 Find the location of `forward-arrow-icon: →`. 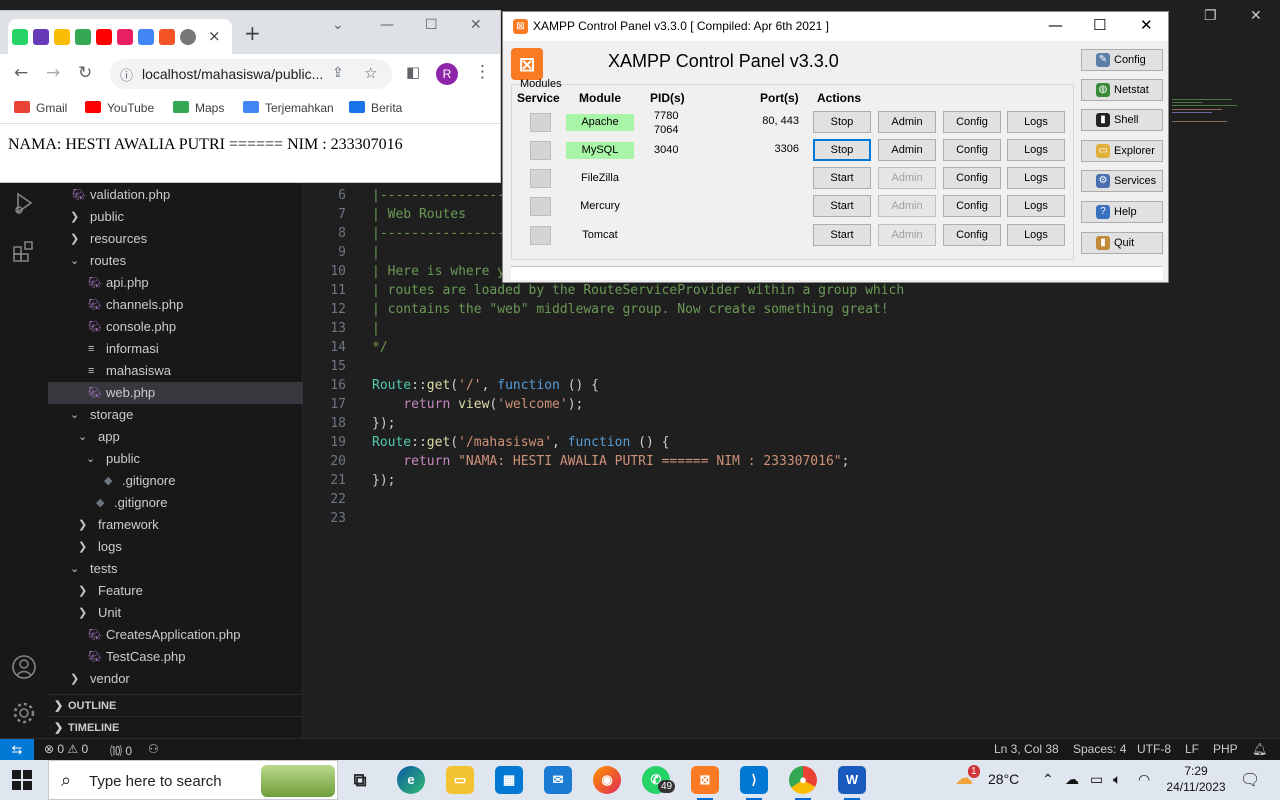

forward-arrow-icon: → is located at coordinates (53, 73).